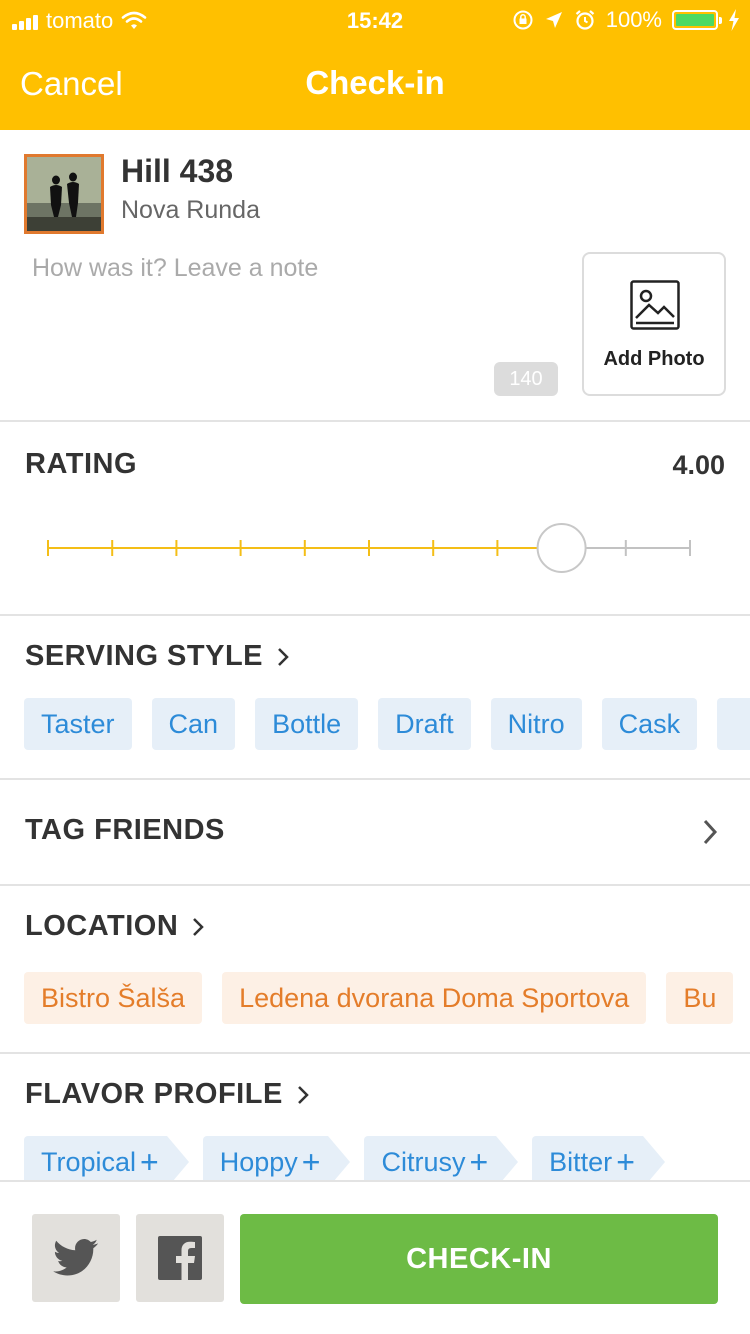  Describe the element at coordinates (78, 724) in the screenshot. I see `serving-style-chip: Taster` at that location.